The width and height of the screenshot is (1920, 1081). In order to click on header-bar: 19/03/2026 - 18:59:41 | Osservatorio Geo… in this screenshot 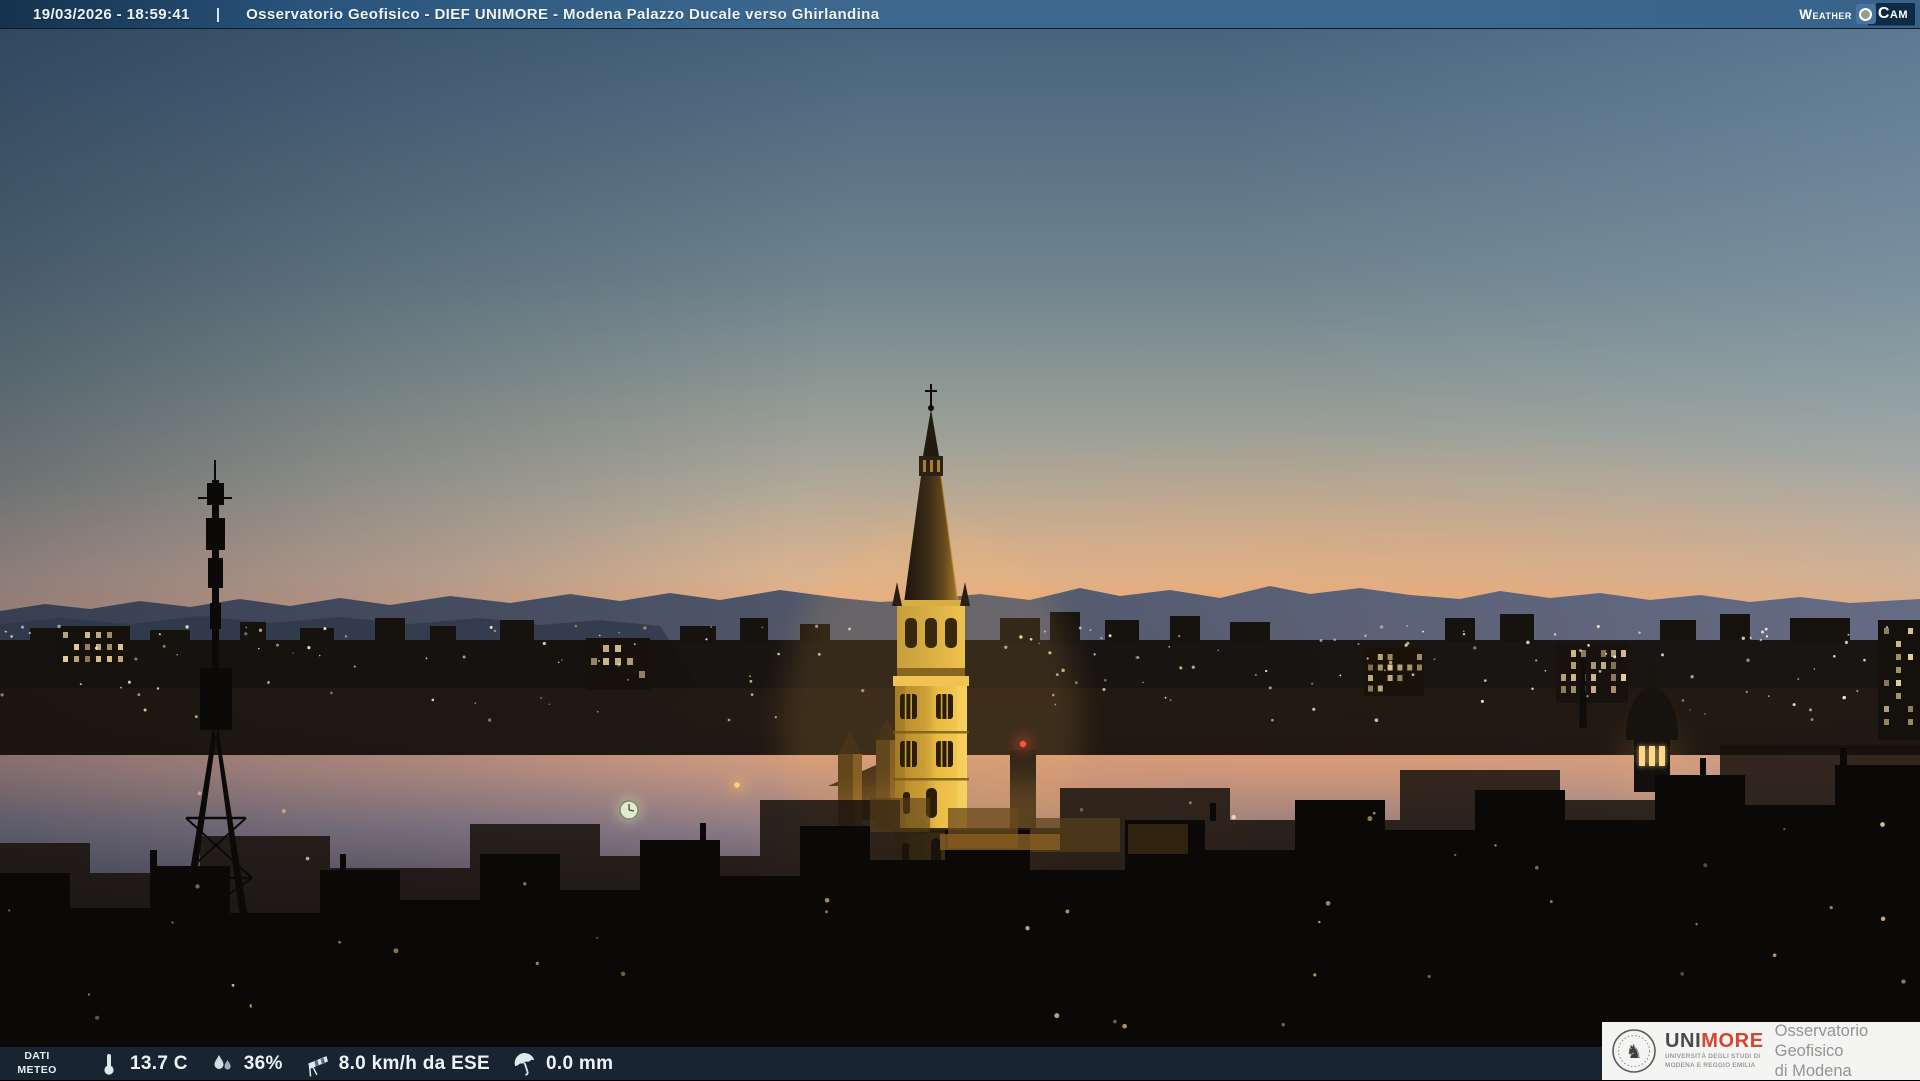, I will do `click(960, 14)`.